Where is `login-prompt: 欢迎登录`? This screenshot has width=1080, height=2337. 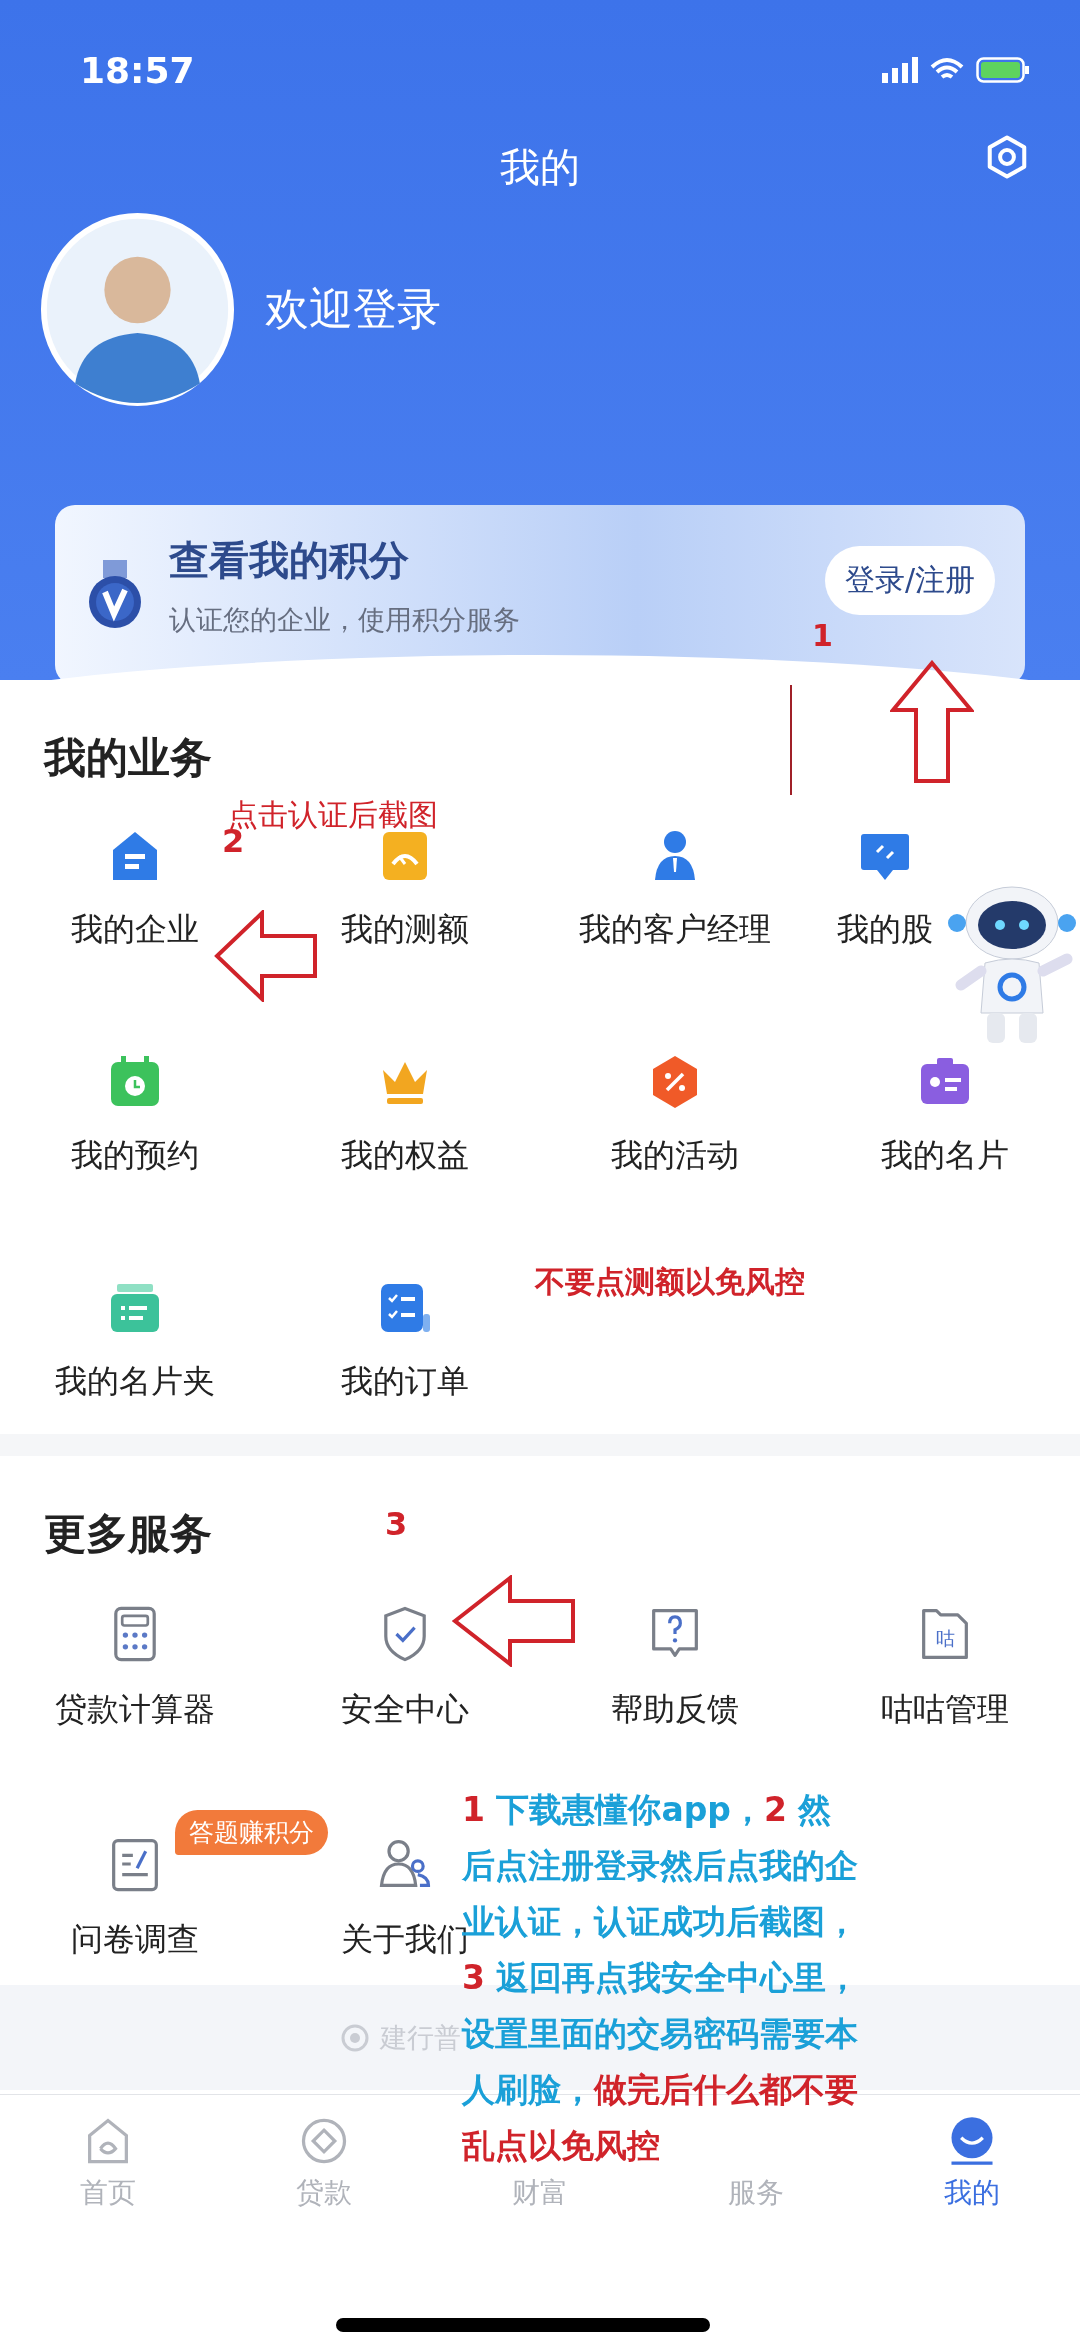 login-prompt: 欢迎登录 is located at coordinates (353, 309).